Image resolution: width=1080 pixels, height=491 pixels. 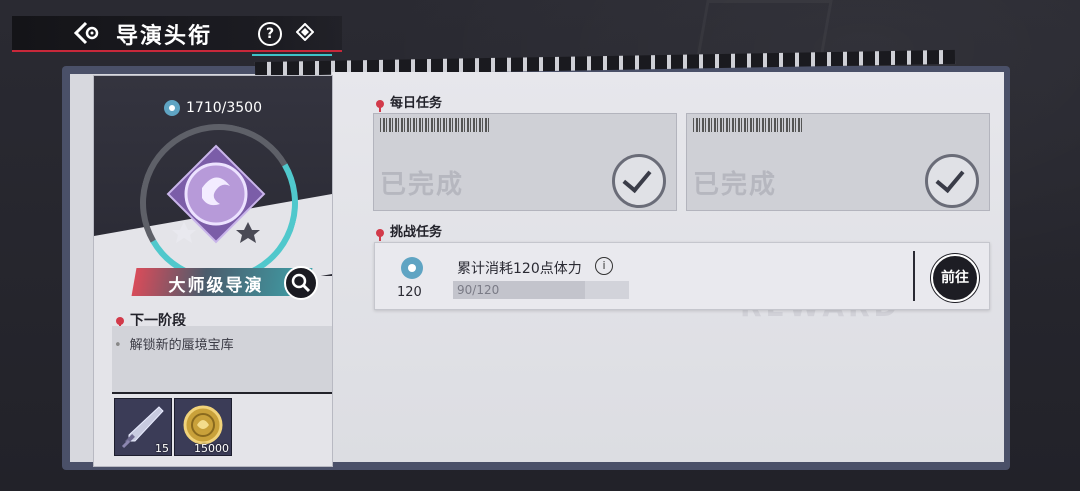 What do you see at coordinates (87, 33) in the screenshot?
I see `back-icon` at bounding box center [87, 33].